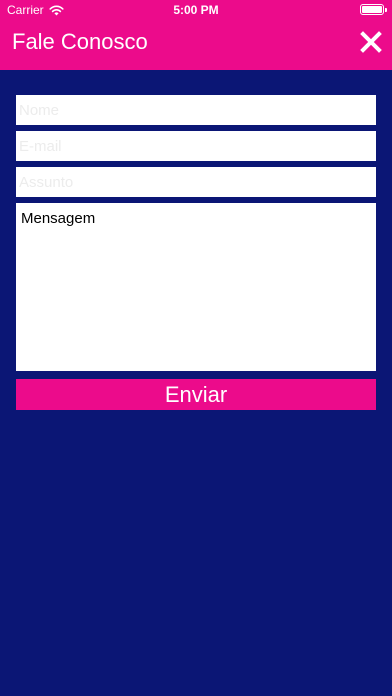 The width and height of the screenshot is (392, 696). Describe the element at coordinates (196, 110) in the screenshot. I see `name-input` at that location.